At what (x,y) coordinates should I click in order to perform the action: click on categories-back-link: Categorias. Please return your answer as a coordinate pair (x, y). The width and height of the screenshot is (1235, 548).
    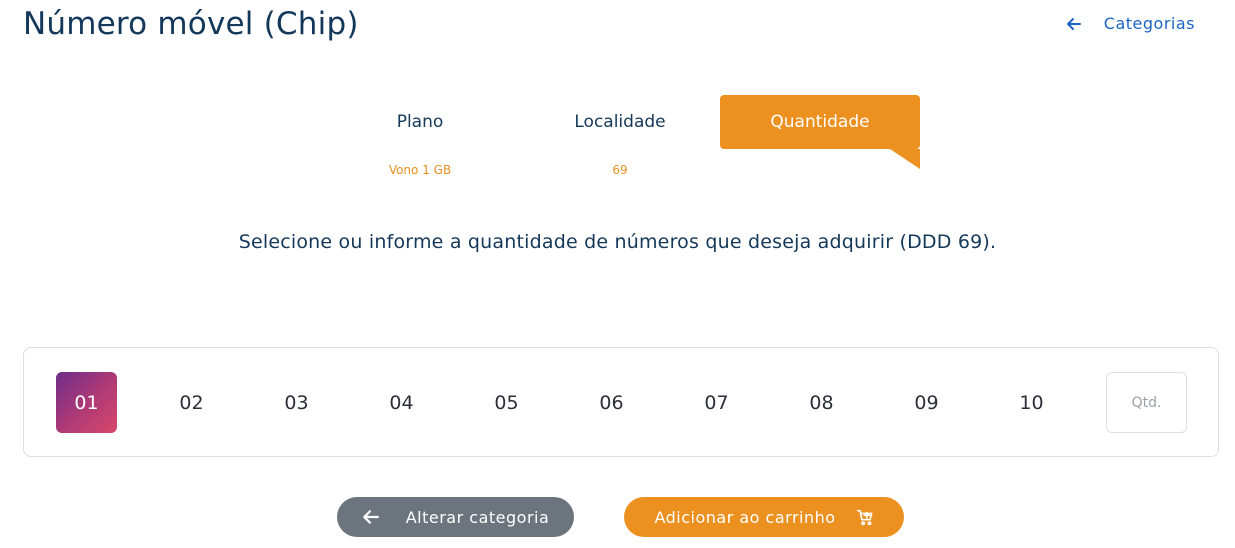
    Looking at the image, I should click on (1130, 23).